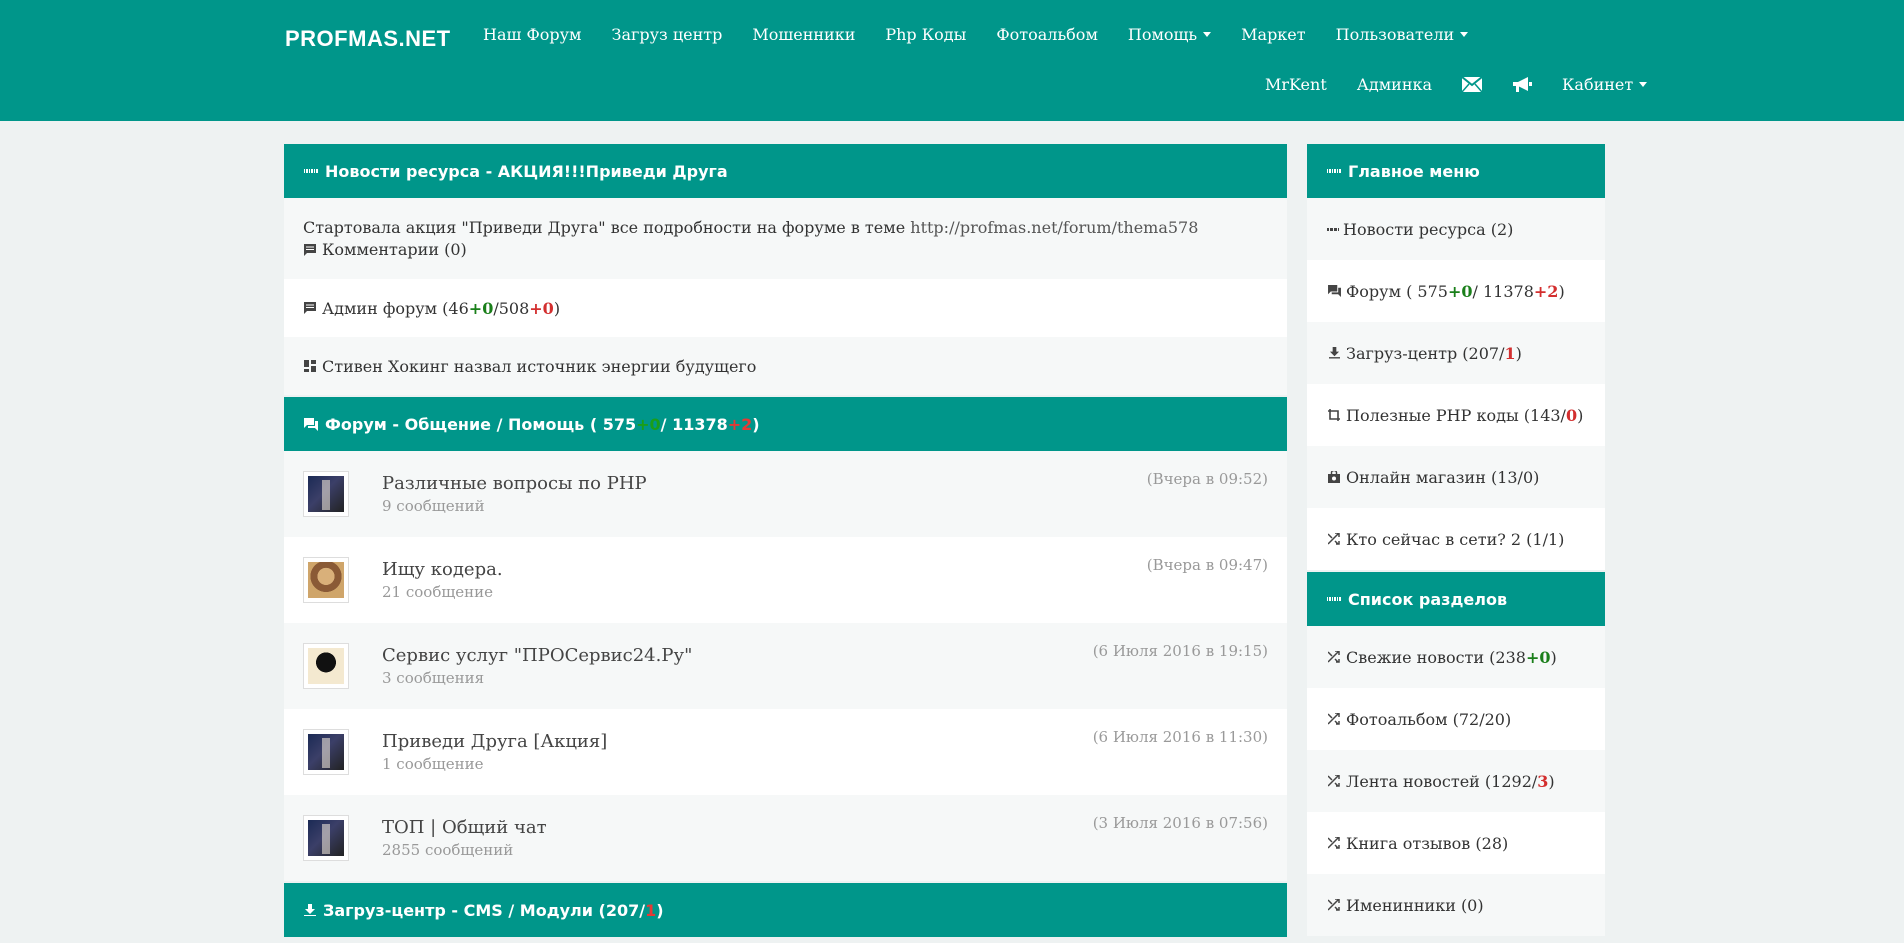 Image resolution: width=1904 pixels, height=943 pixels. I want to click on topic-date: (Вчера в 09:52), so click(1207, 479).